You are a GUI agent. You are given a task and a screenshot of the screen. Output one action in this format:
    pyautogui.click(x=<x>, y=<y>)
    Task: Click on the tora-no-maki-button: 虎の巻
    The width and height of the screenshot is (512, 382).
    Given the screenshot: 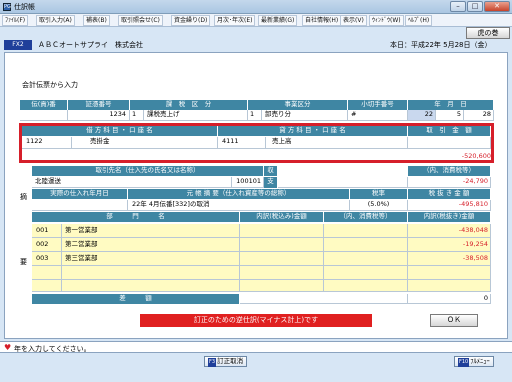 What is the action you would take?
    pyautogui.click(x=488, y=33)
    